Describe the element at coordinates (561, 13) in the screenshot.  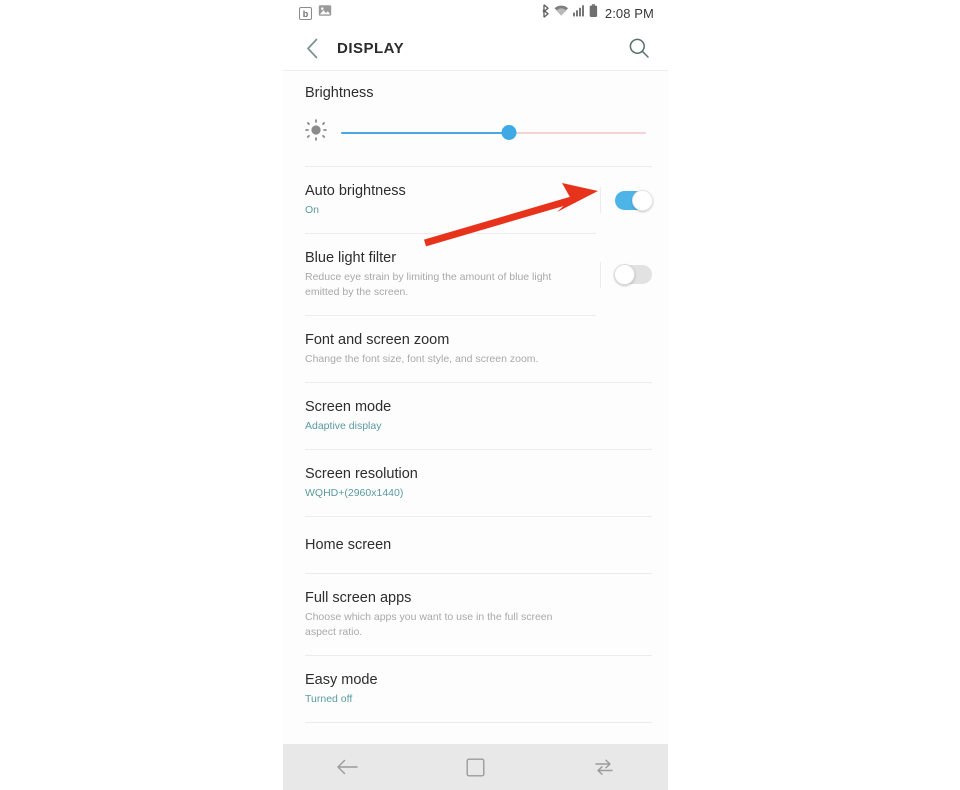
I see `wifi-icon` at that location.